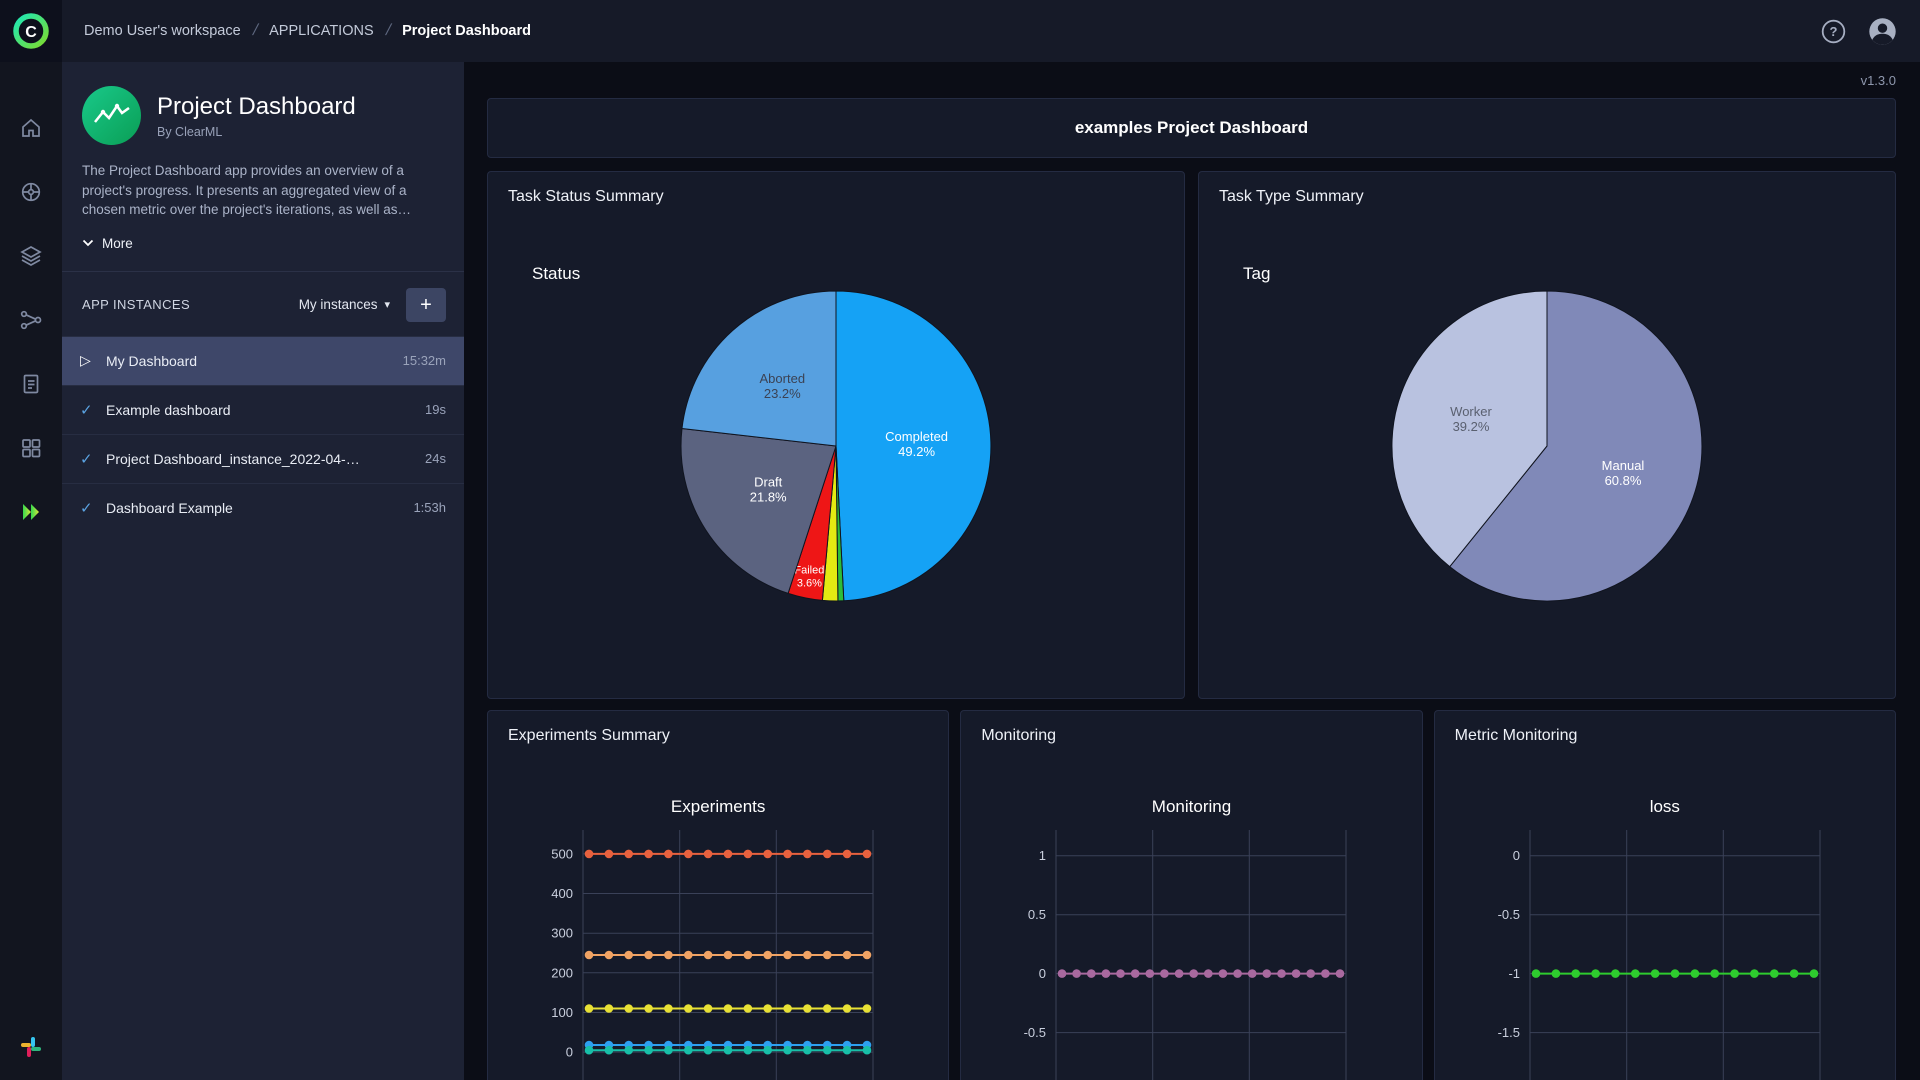  Describe the element at coordinates (190, 131) in the screenshot. I see `app-byline: By ClearML` at that location.